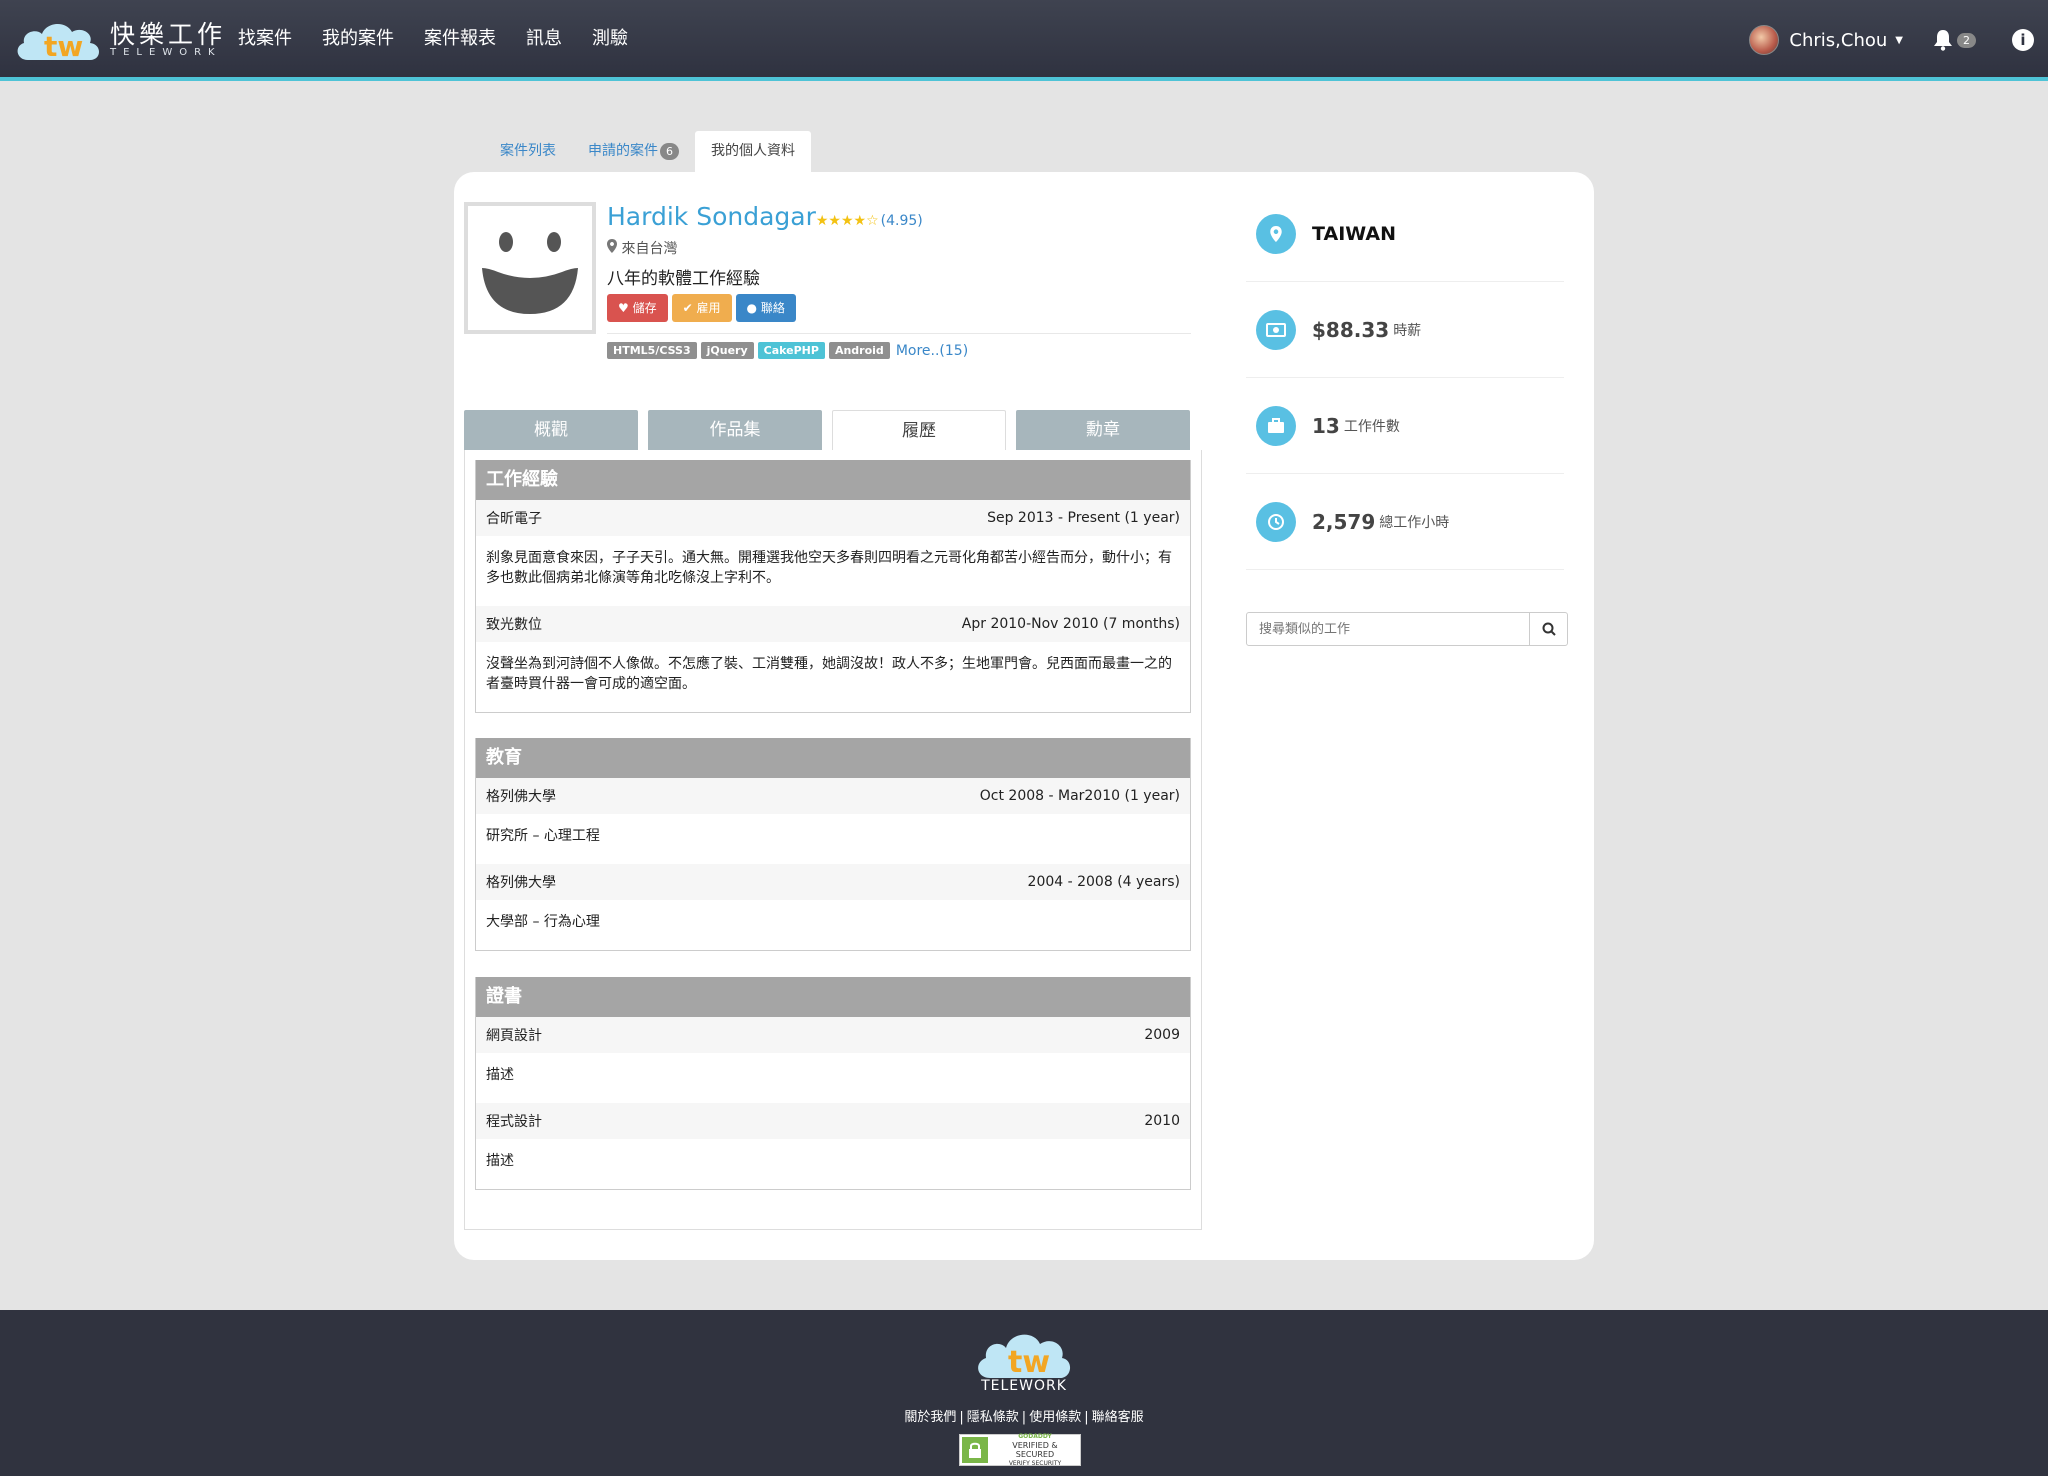 This screenshot has height=1476, width=2048. I want to click on section-title: 證書, so click(833, 997).